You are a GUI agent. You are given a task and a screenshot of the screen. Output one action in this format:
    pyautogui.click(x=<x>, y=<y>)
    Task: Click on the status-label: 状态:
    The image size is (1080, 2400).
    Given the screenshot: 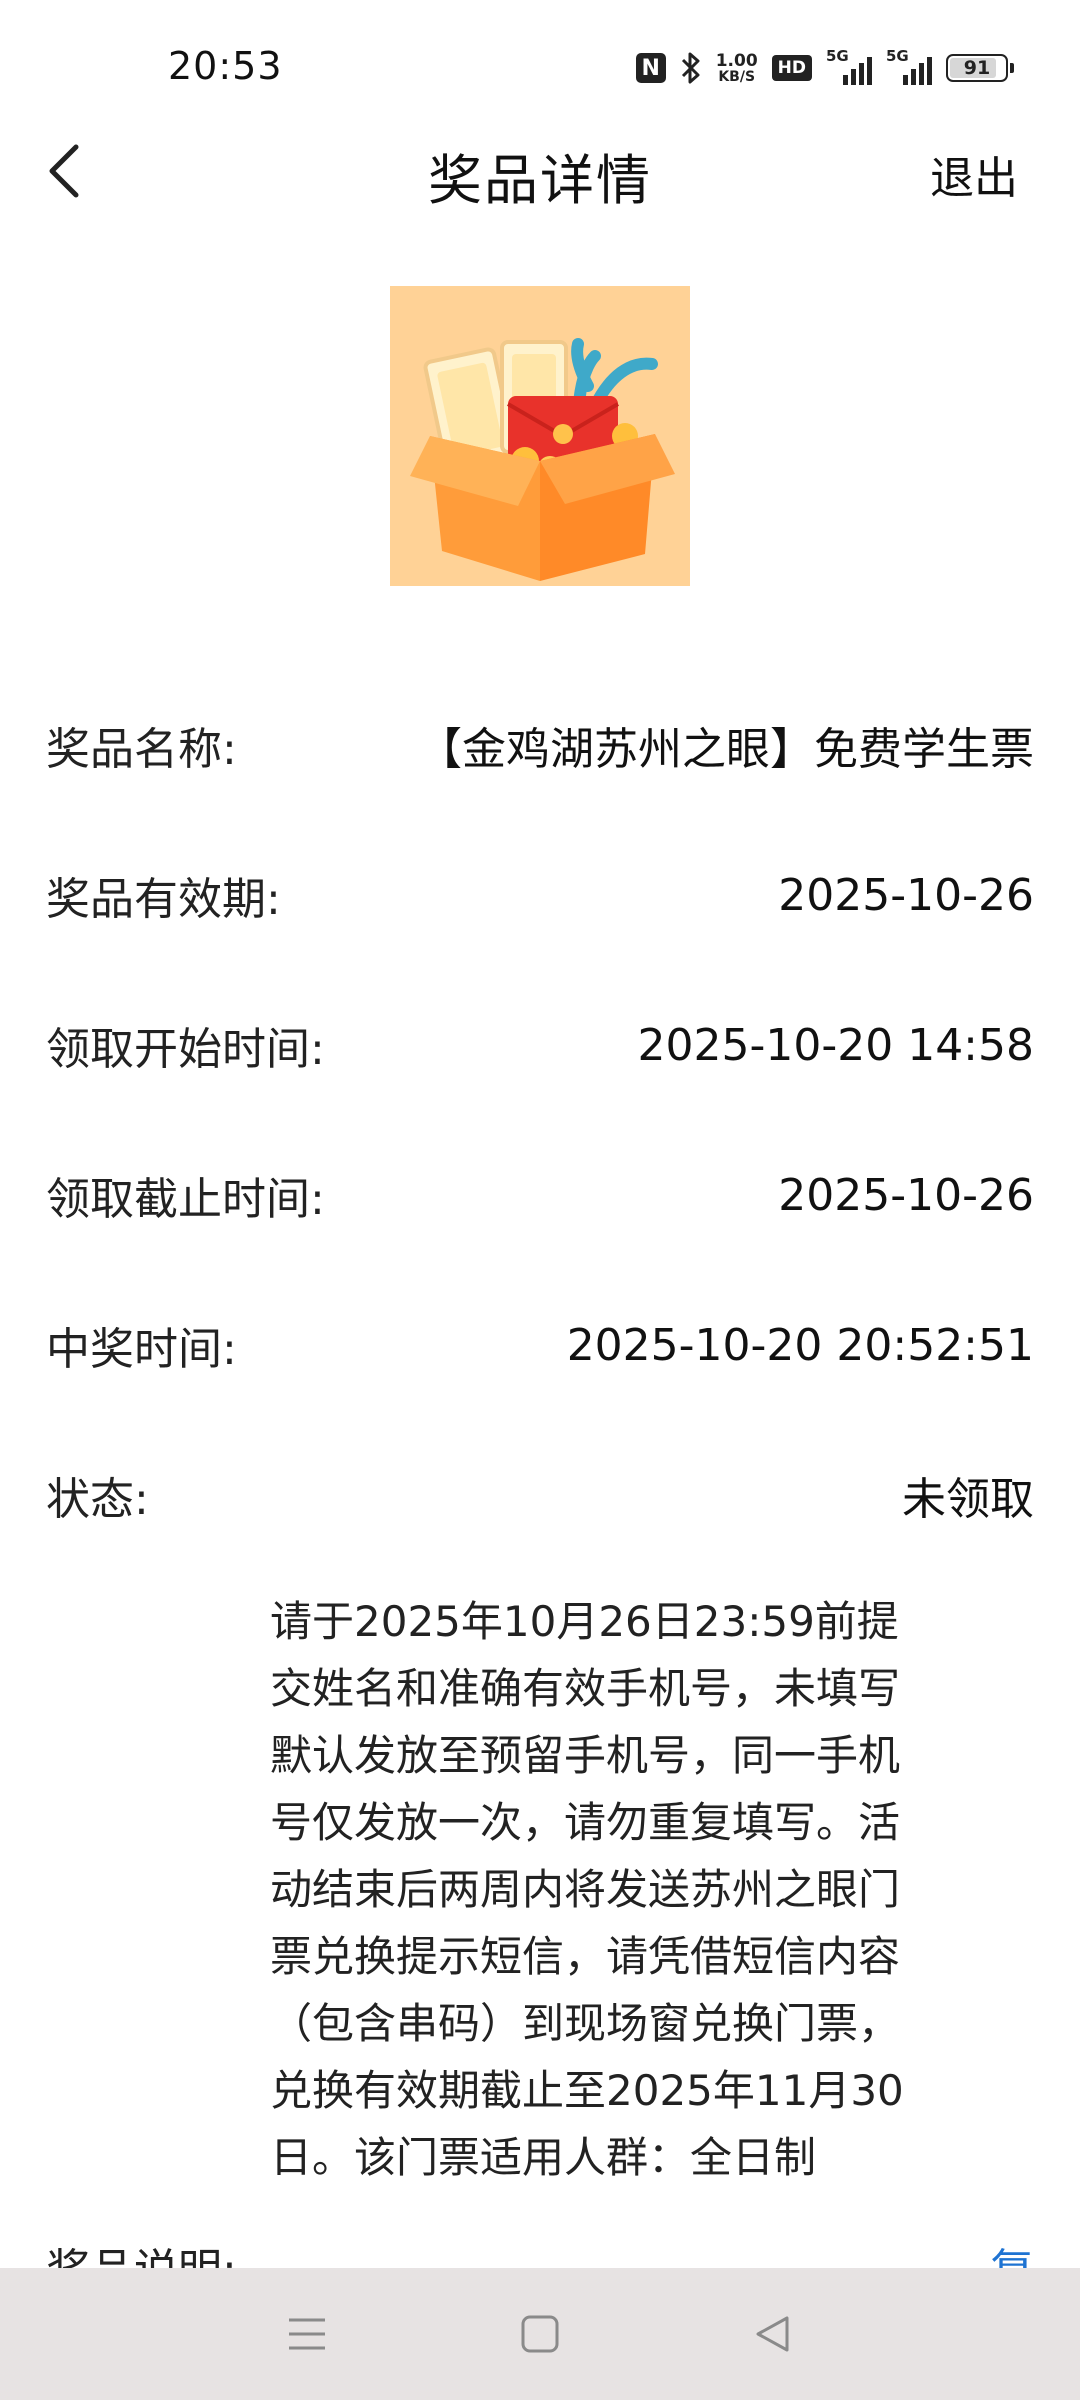 What is the action you would take?
    pyautogui.click(x=97, y=1499)
    